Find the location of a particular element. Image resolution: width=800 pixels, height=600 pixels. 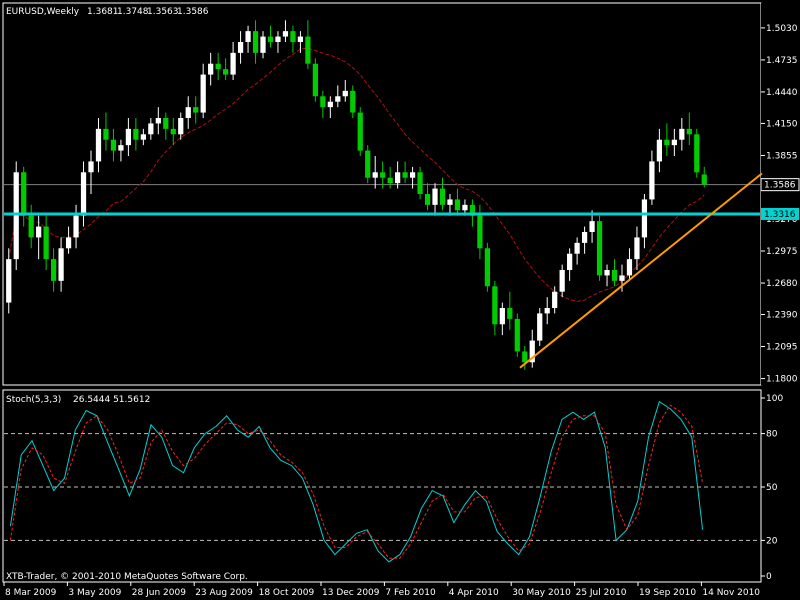

stochastic-tick-label: 0 is located at coordinates (769, 577).